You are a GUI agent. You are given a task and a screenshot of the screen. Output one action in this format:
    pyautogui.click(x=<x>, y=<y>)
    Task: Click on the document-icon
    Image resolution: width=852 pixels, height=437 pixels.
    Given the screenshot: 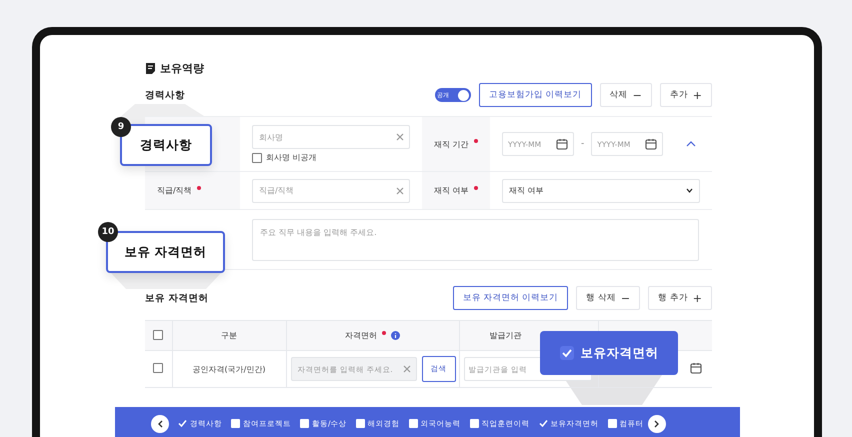 What is the action you would take?
    pyautogui.click(x=150, y=68)
    